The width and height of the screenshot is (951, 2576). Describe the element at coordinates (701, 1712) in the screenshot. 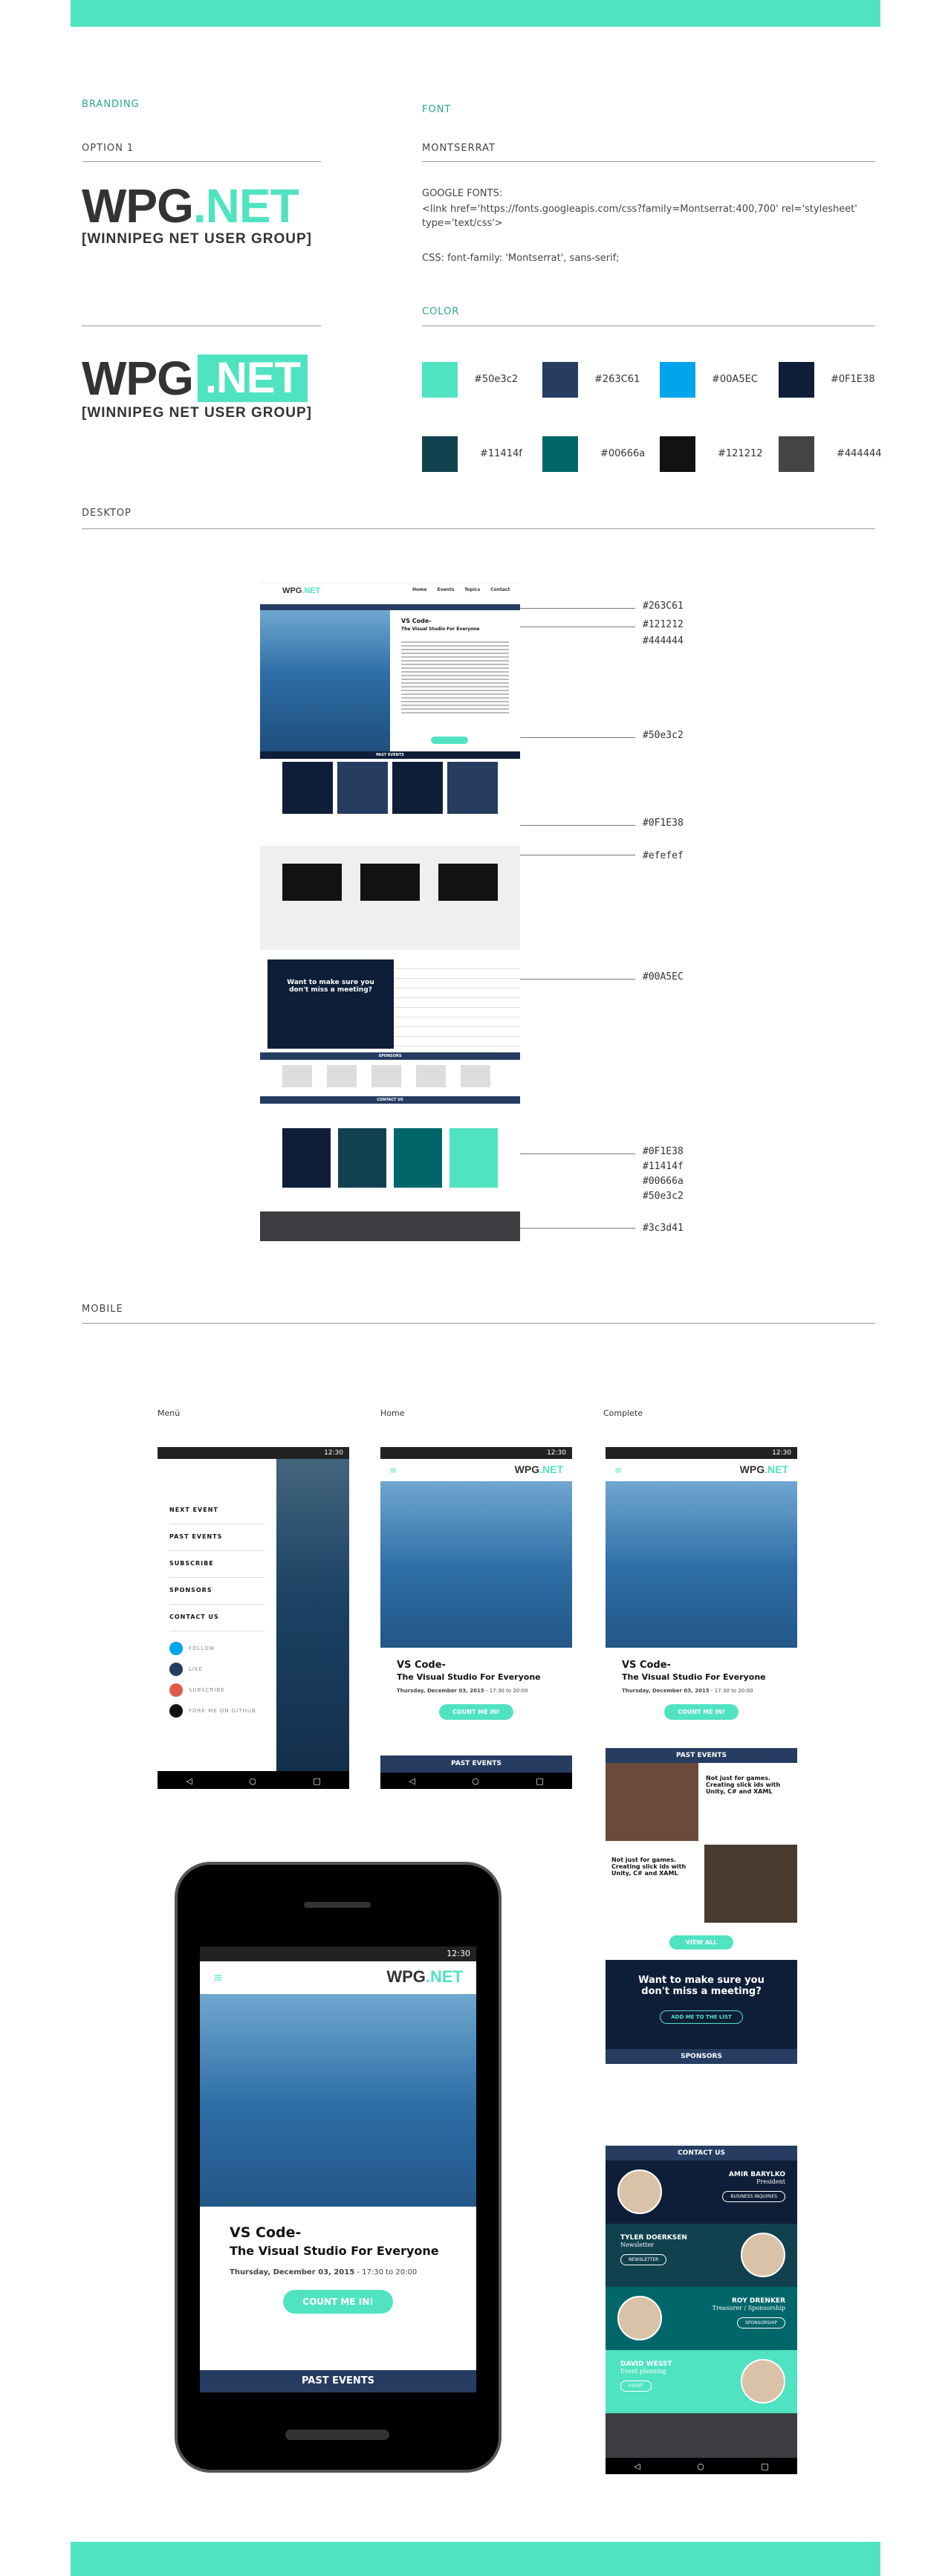

I see `complete-count-me-in-button: COUNT ME IN!` at that location.